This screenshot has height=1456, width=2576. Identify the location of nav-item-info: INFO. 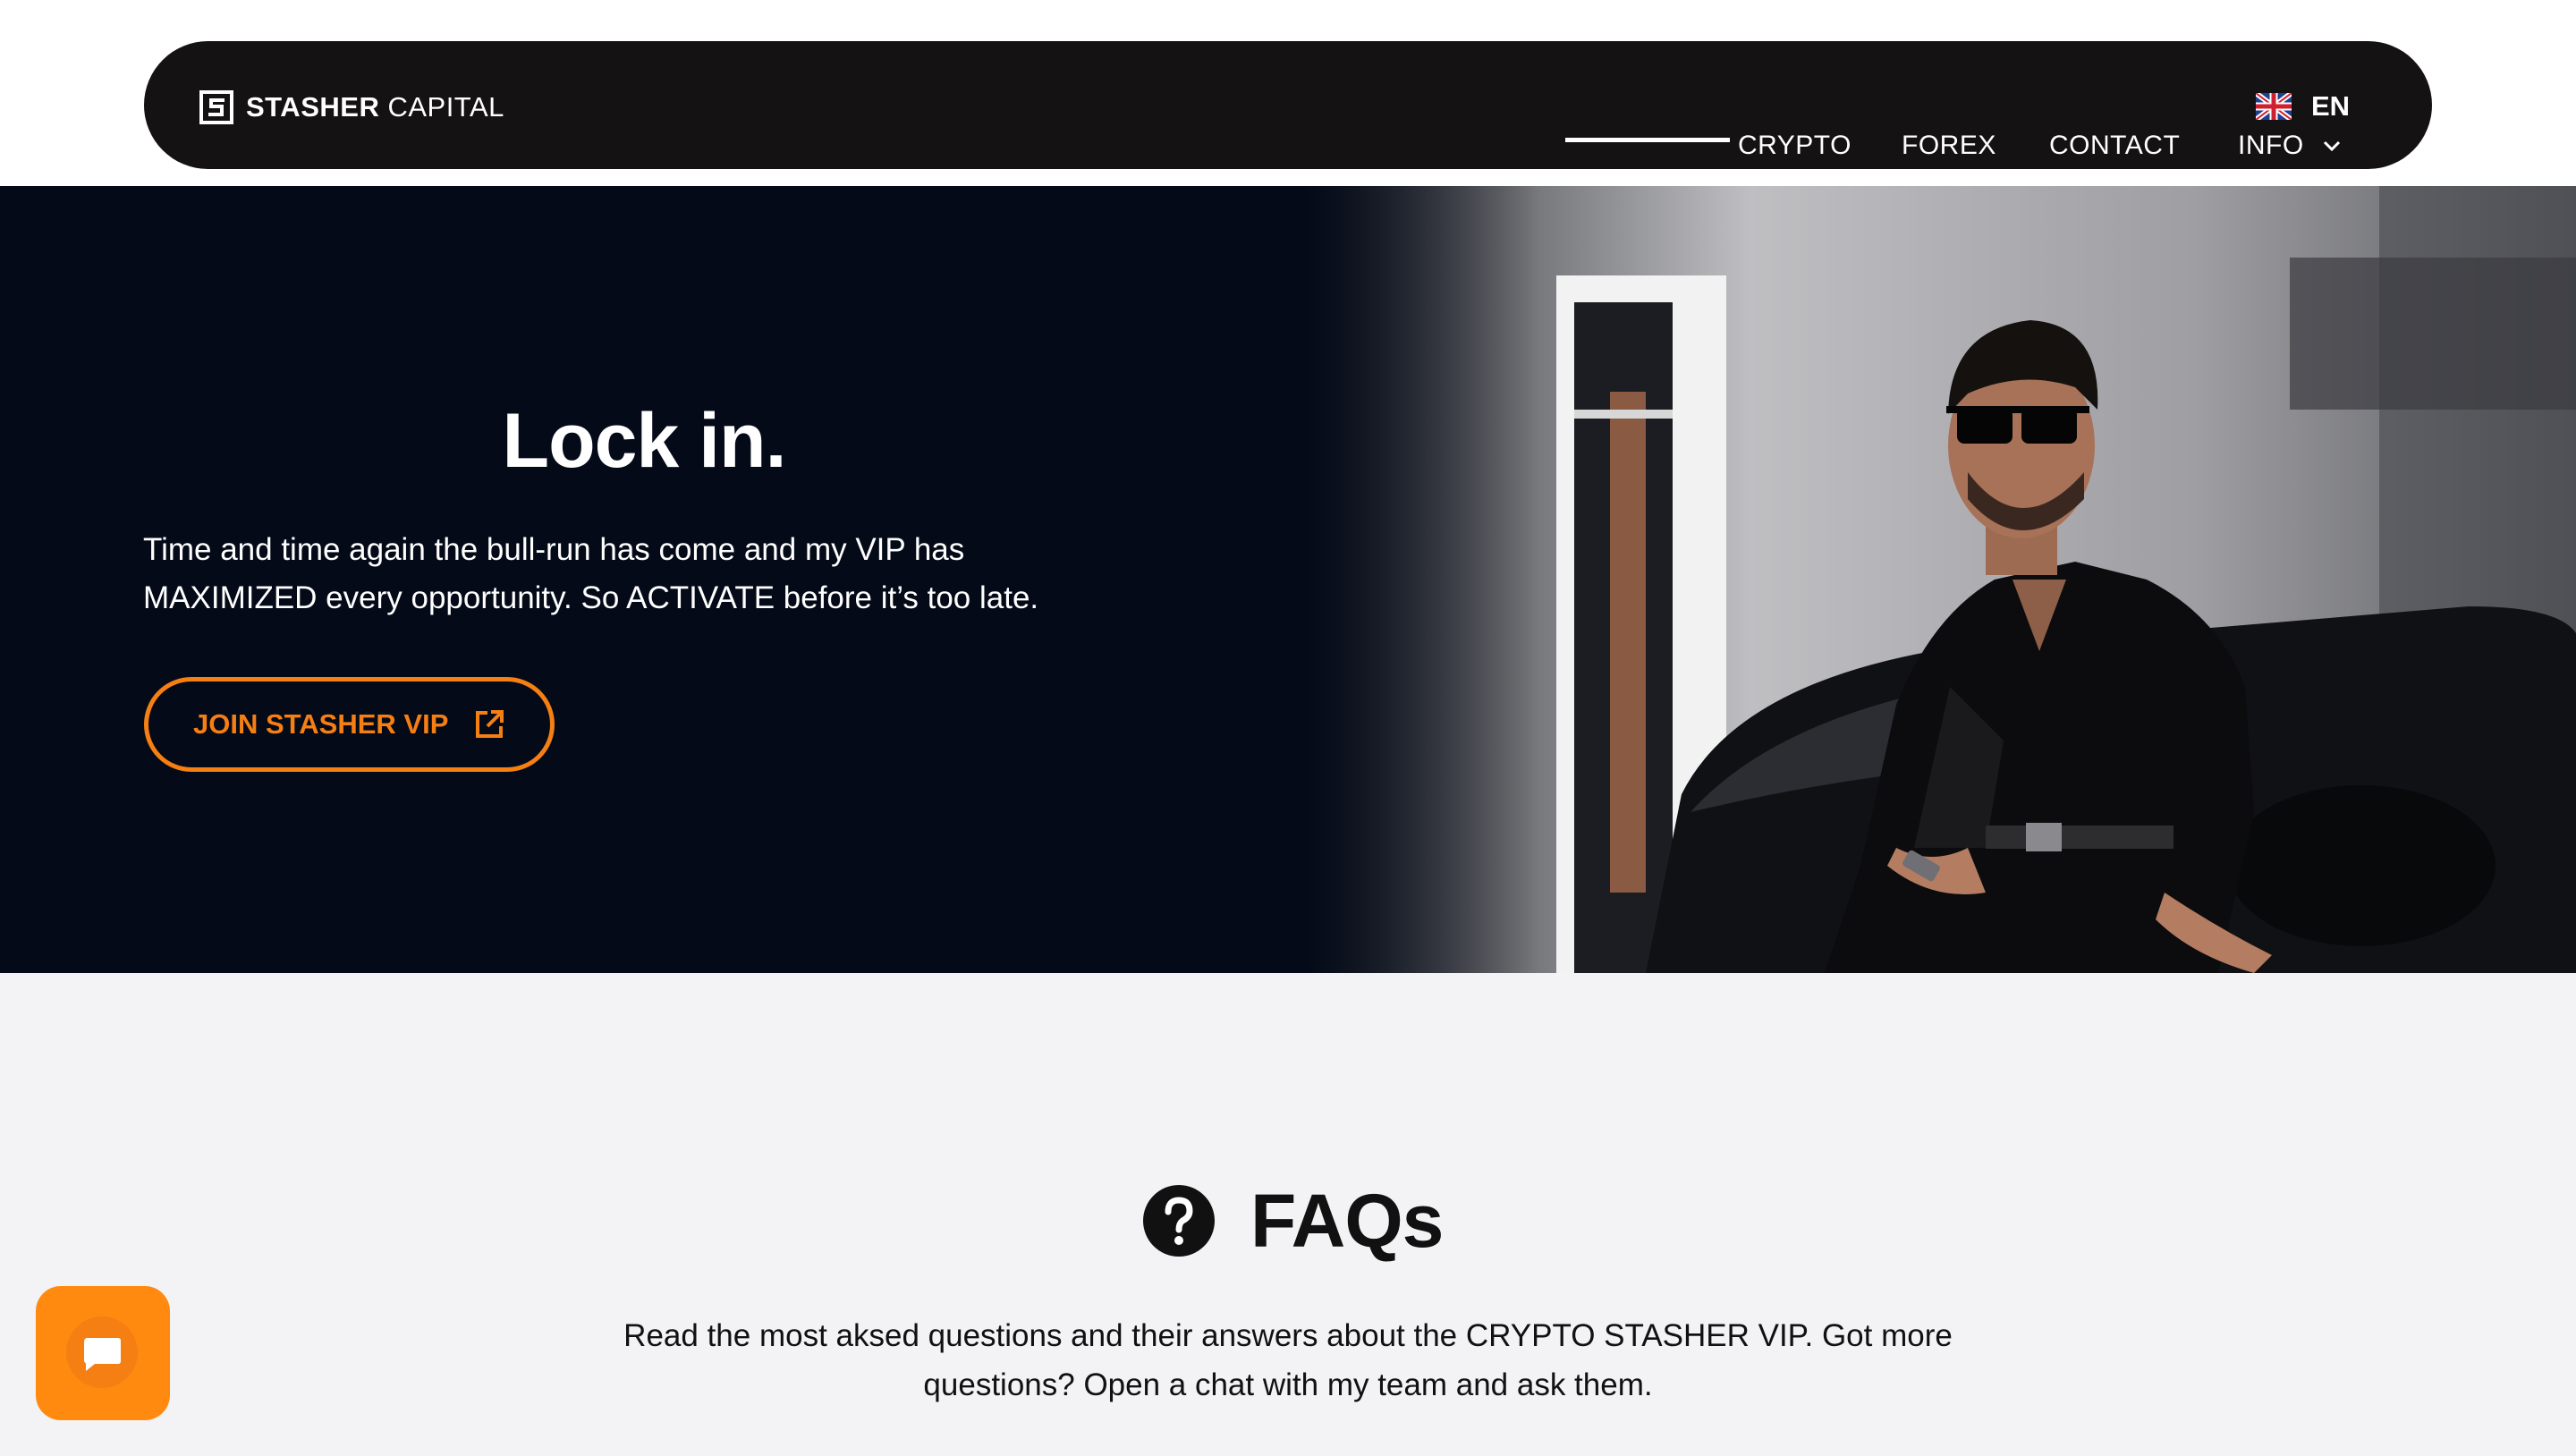
(2290, 146).